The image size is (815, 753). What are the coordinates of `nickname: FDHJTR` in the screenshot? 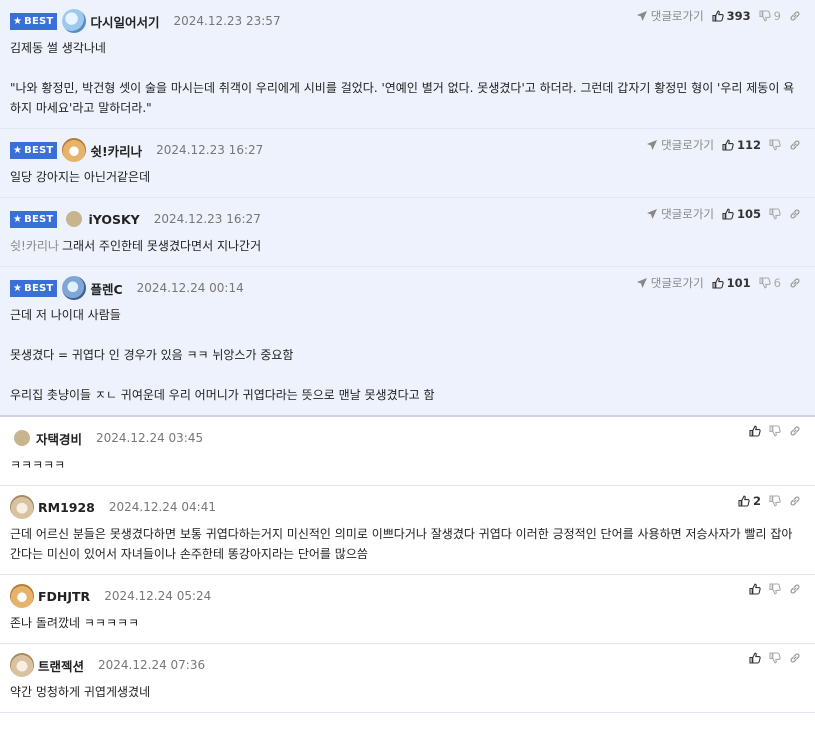 It's located at (64, 596).